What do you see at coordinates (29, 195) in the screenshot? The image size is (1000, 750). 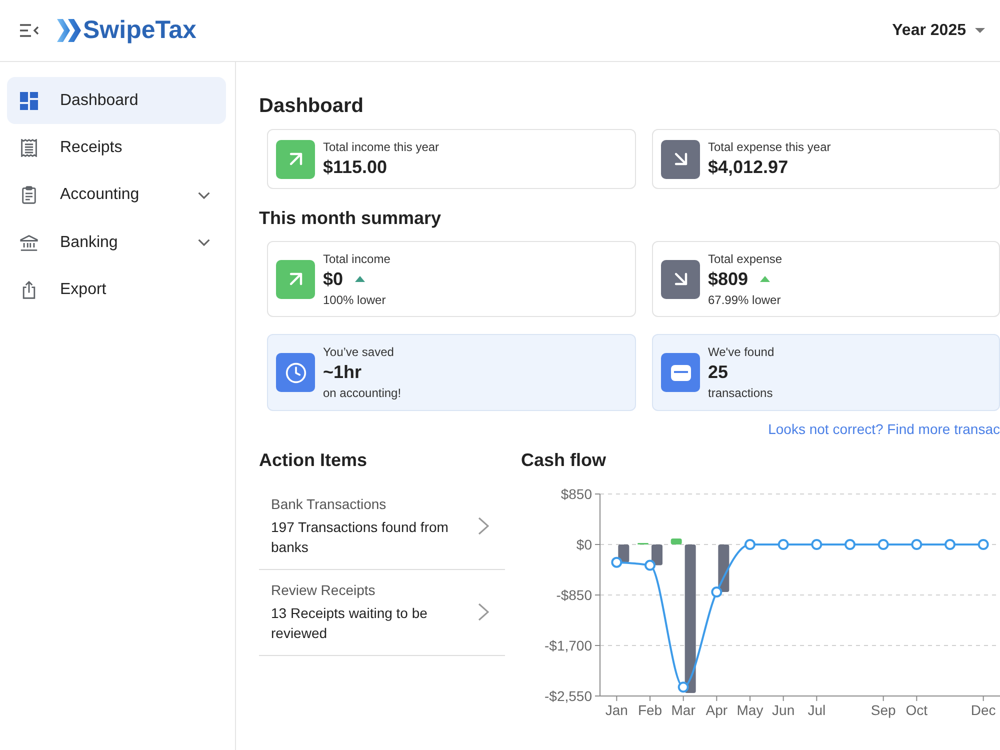 I see `clipboard-icon` at bounding box center [29, 195].